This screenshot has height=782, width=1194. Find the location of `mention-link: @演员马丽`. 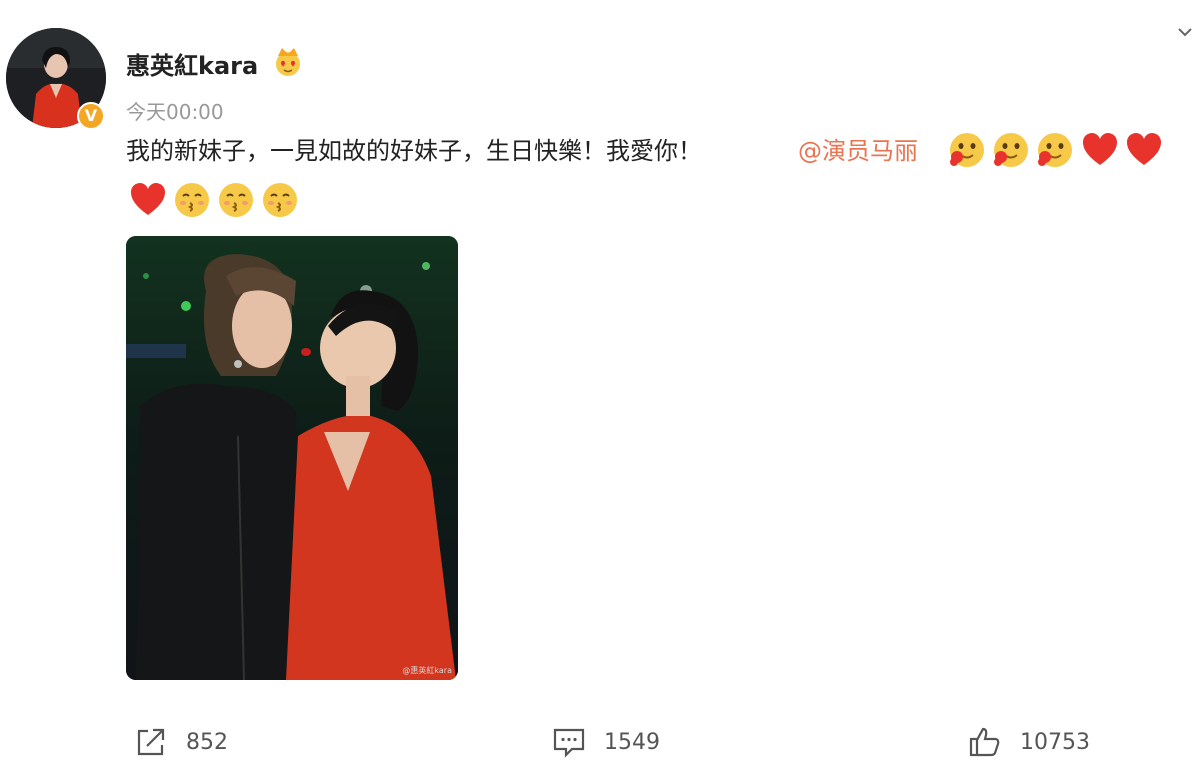

mention-link: @演员马丽 is located at coordinates (858, 151).